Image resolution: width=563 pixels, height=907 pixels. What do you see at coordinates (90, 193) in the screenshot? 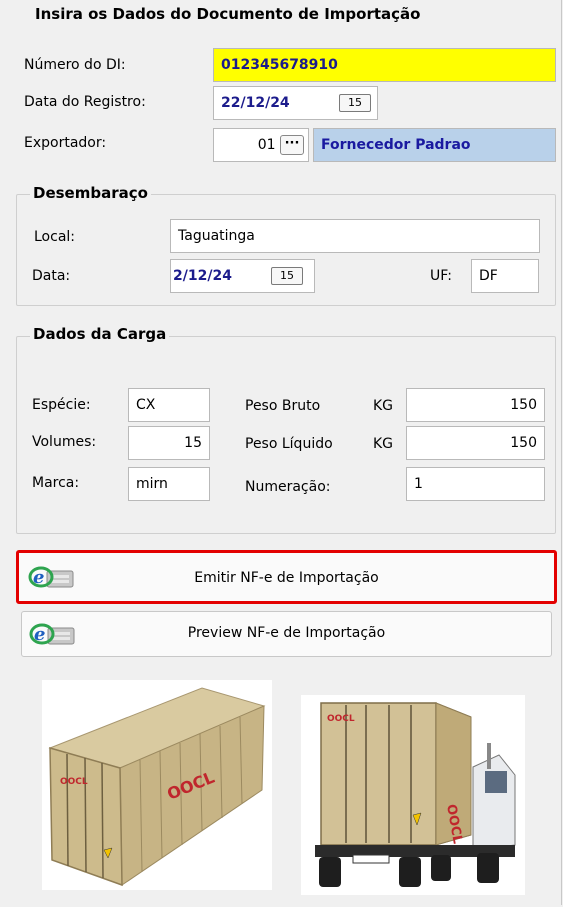
I see `desembaraco-title: Desembaraço` at bounding box center [90, 193].